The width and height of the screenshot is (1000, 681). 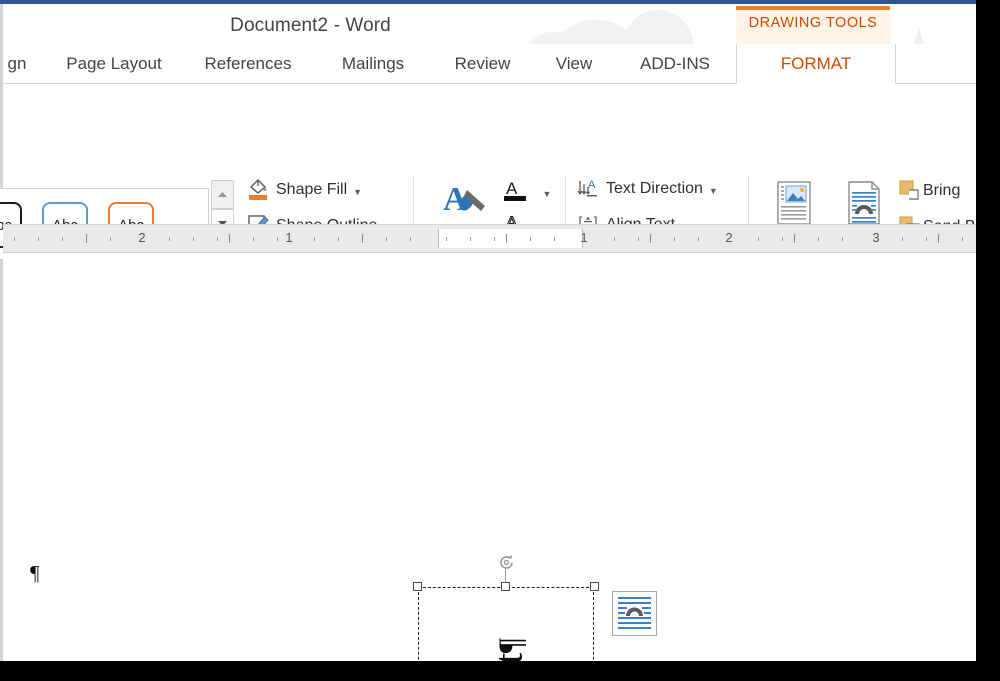 I want to click on tab-design: gn, so click(x=23, y=64).